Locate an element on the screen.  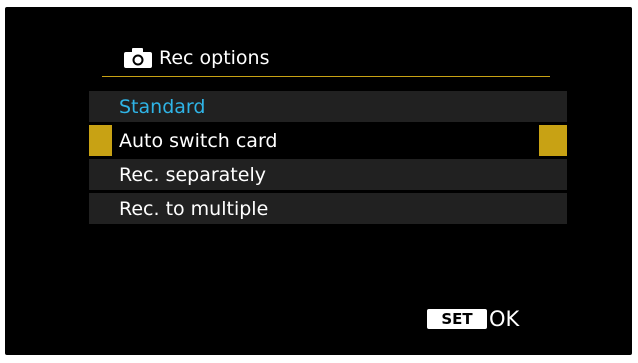
option-rec-to-multiple: Rec. to multiple is located at coordinates (328, 208).